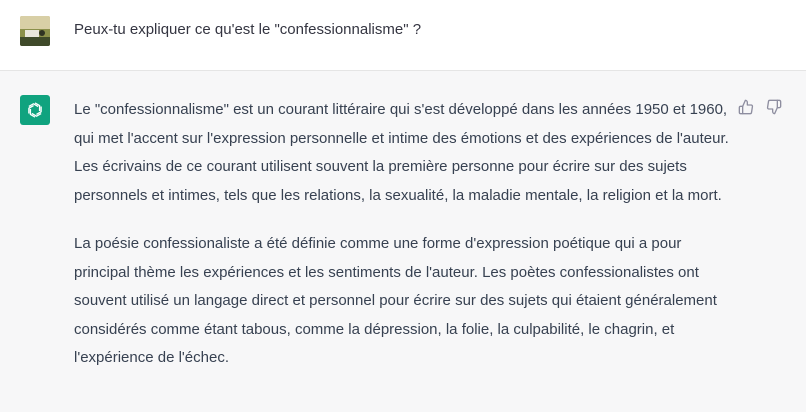 This screenshot has height=412, width=806. What do you see at coordinates (746, 107) in the screenshot?
I see `thumbs-up-icon` at bounding box center [746, 107].